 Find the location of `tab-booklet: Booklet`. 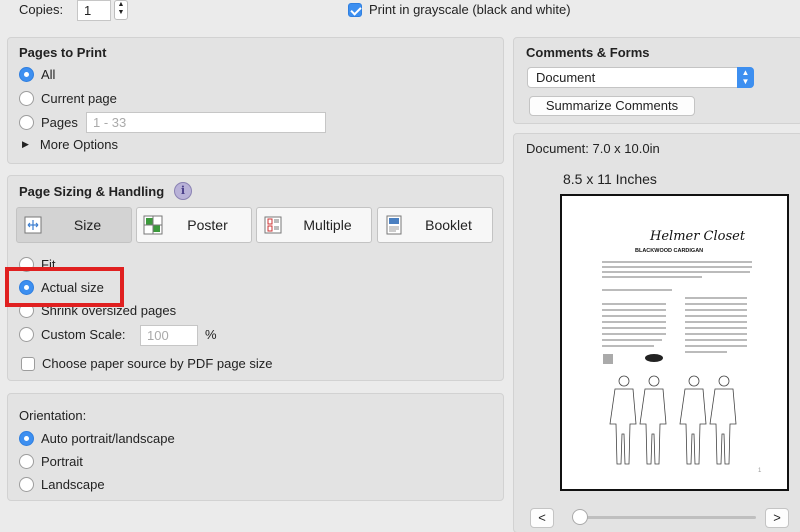

tab-booklet: Booklet is located at coordinates (435, 225).